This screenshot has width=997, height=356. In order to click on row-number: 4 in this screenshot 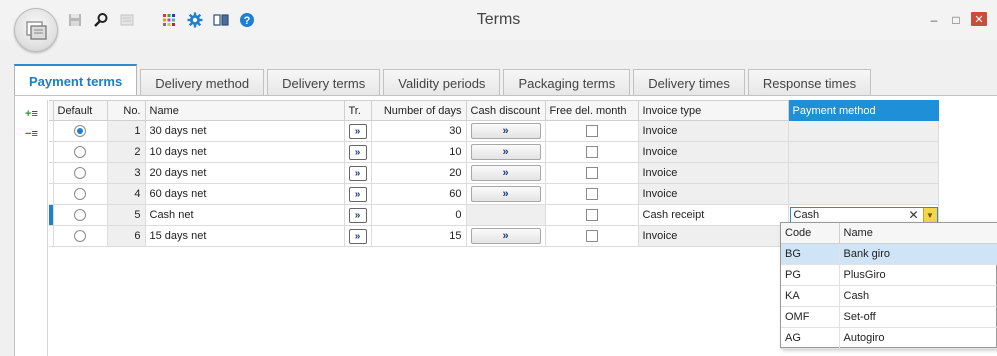, I will do `click(126, 194)`.